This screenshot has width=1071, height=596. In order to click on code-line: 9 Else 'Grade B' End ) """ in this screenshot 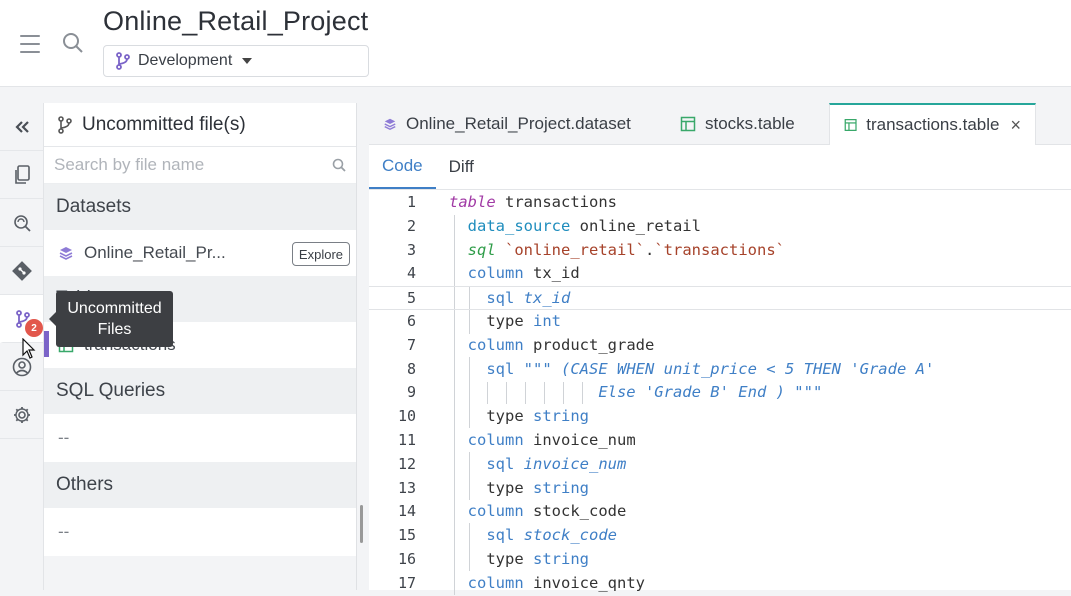, I will do `click(720, 393)`.